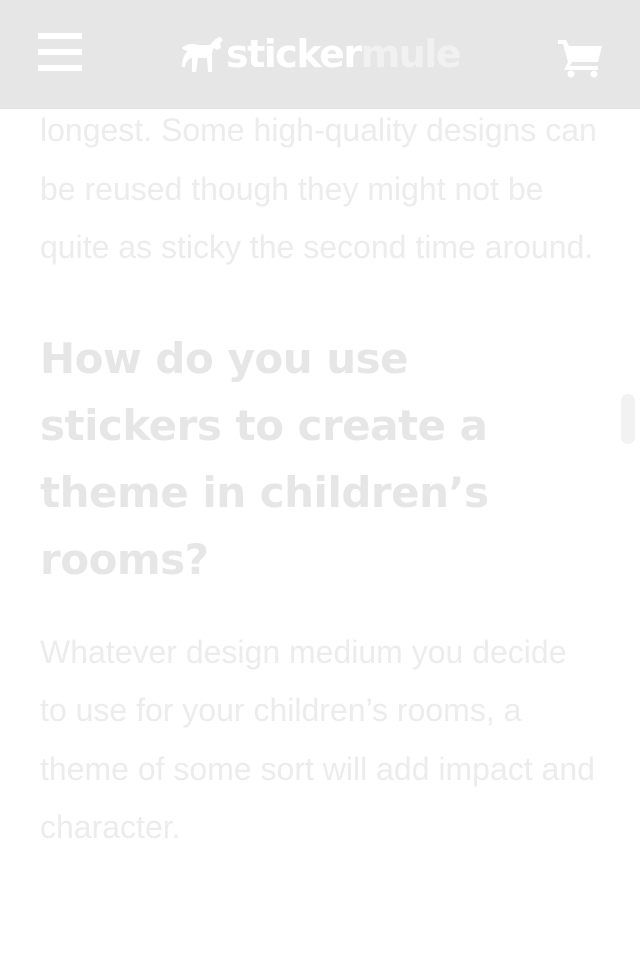 The height and width of the screenshot is (959, 640). I want to click on logo-text-mule: mule, so click(411, 54).